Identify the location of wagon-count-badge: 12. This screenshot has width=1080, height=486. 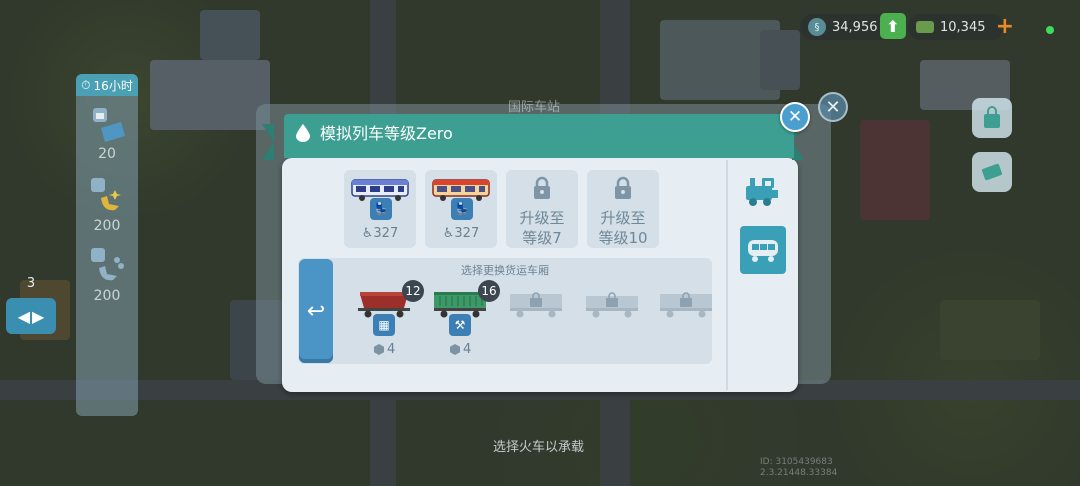
(413, 291).